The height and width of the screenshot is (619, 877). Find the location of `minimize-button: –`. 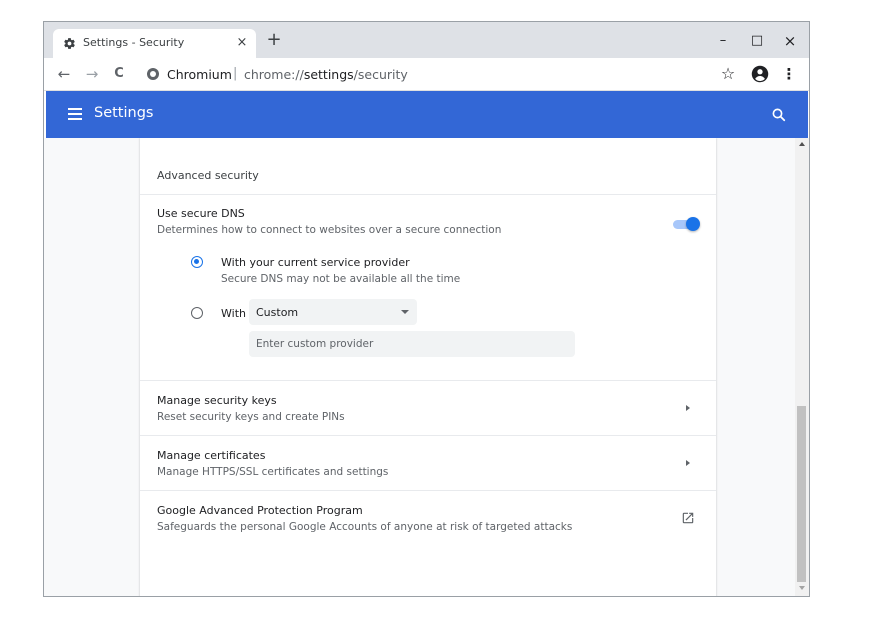

minimize-button: – is located at coordinates (723, 41).